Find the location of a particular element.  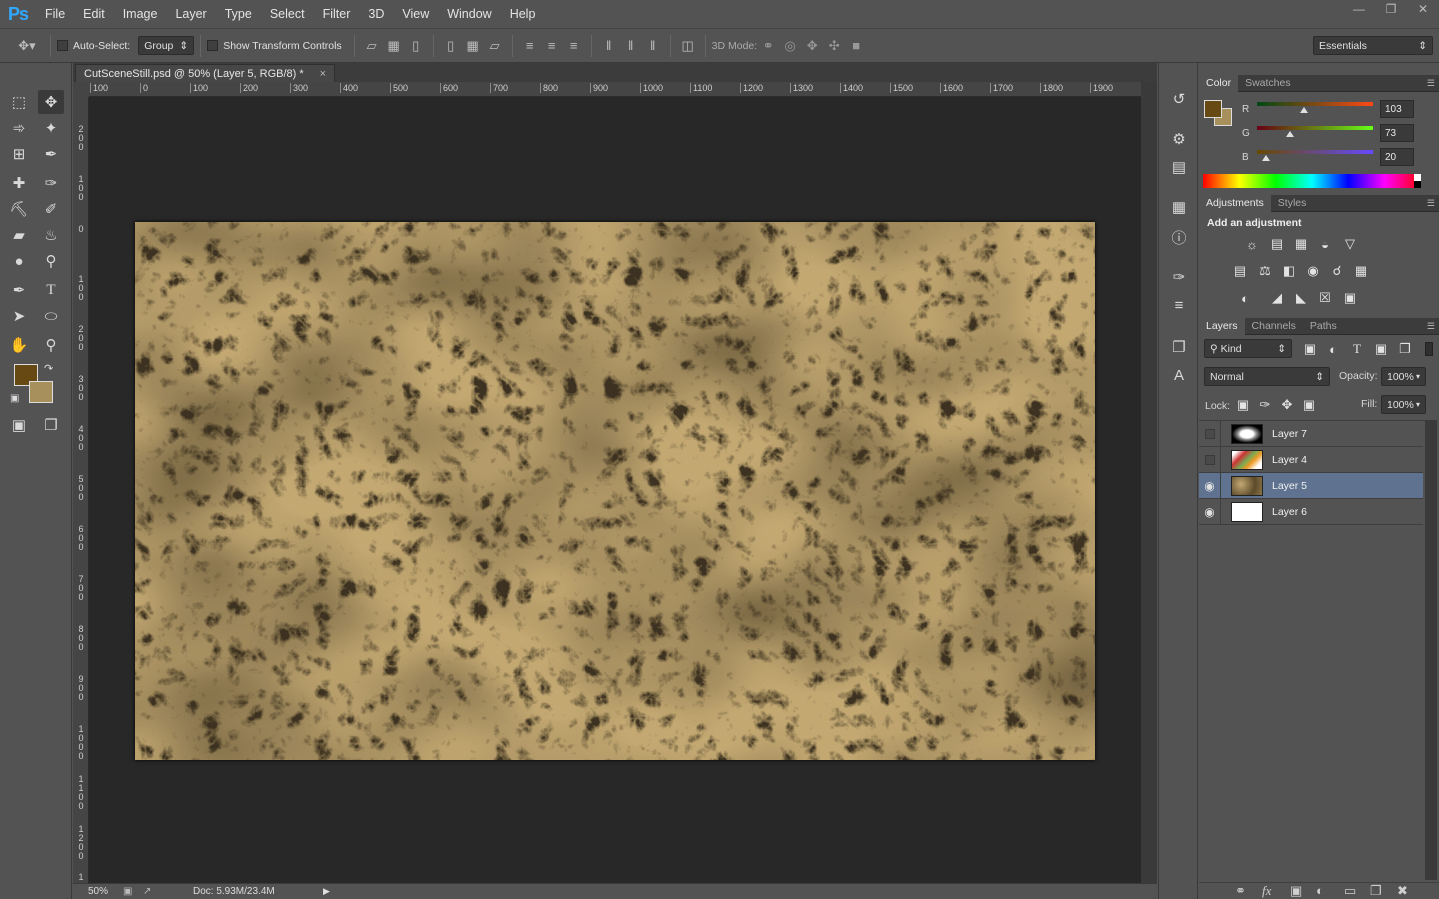

minimize-icon: — is located at coordinates (1359, 9).